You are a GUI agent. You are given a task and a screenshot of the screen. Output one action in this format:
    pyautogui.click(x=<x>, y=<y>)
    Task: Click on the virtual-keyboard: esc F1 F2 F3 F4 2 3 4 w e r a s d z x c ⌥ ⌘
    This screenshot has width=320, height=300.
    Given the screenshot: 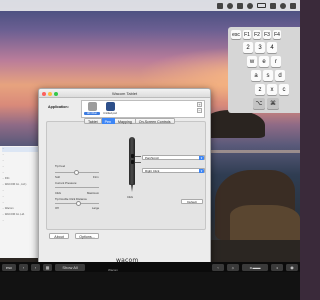 What is the action you would take?
    pyautogui.click(x=264, y=70)
    